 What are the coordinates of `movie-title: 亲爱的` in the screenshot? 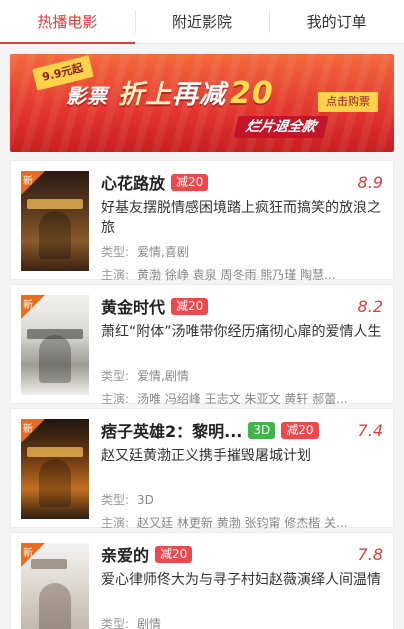 It's located at (125, 555).